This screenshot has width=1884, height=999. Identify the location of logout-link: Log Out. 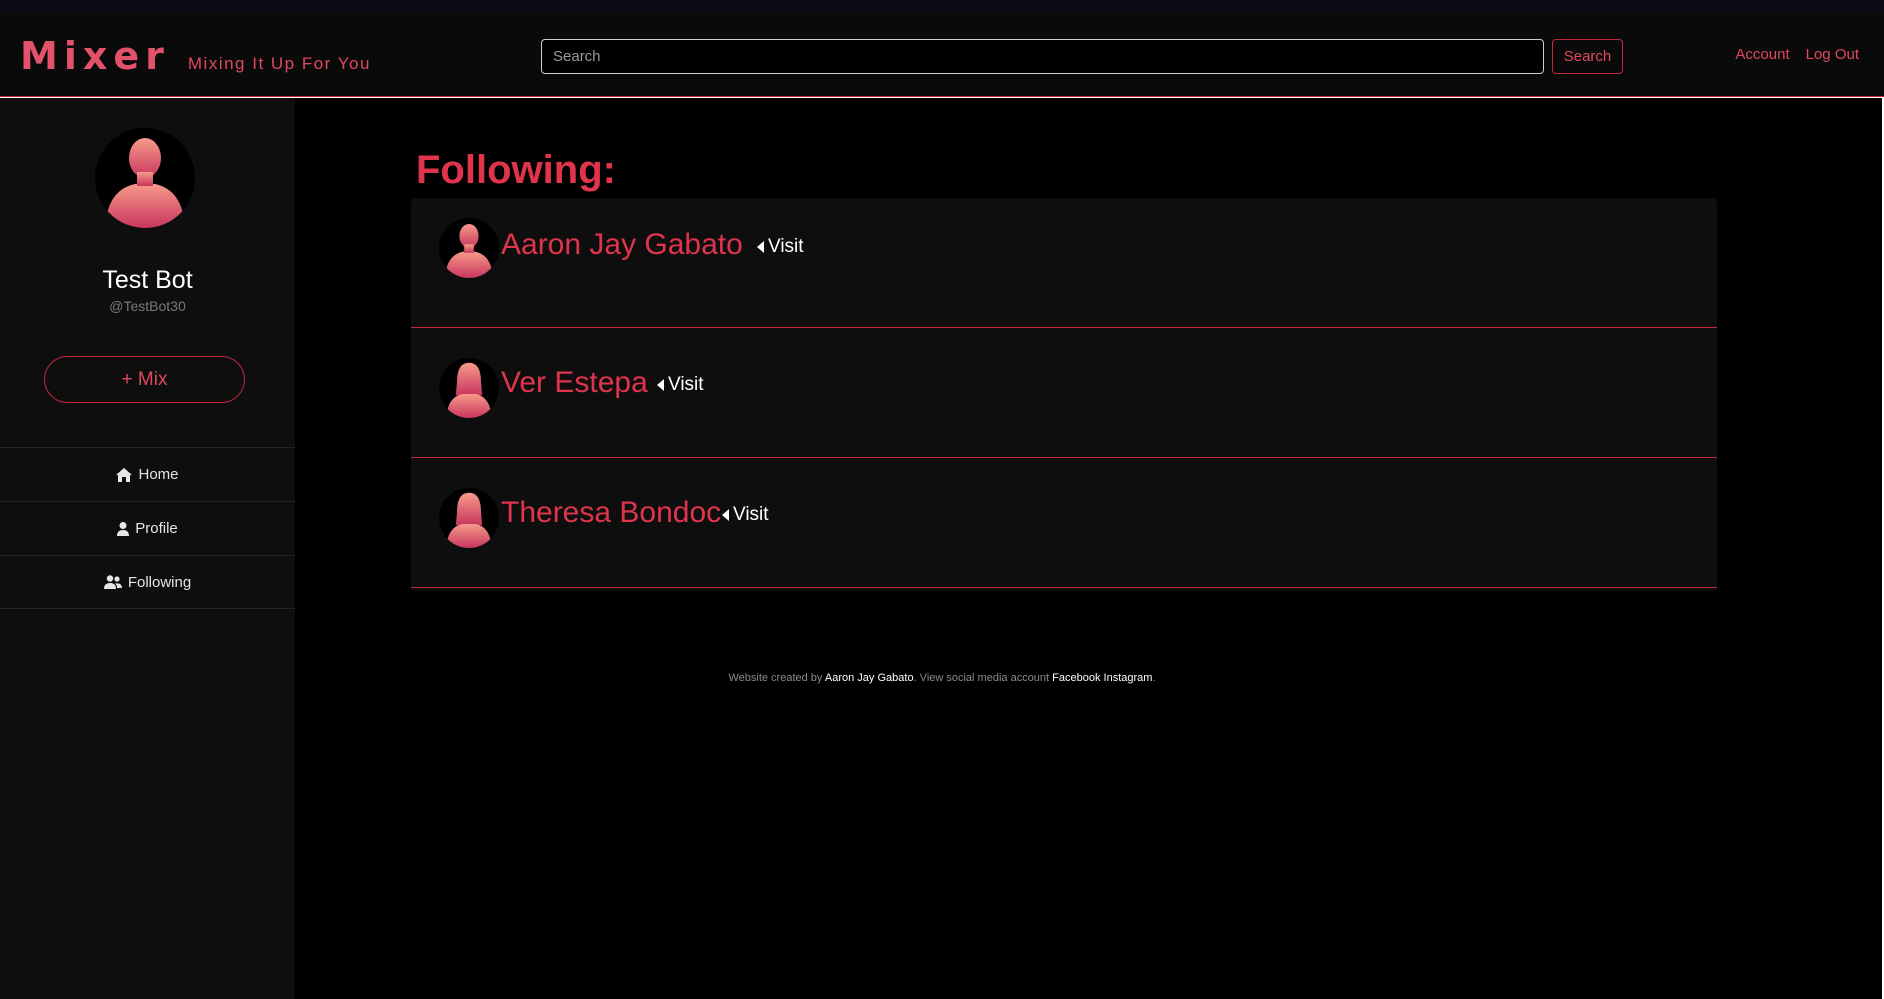
(1832, 54).